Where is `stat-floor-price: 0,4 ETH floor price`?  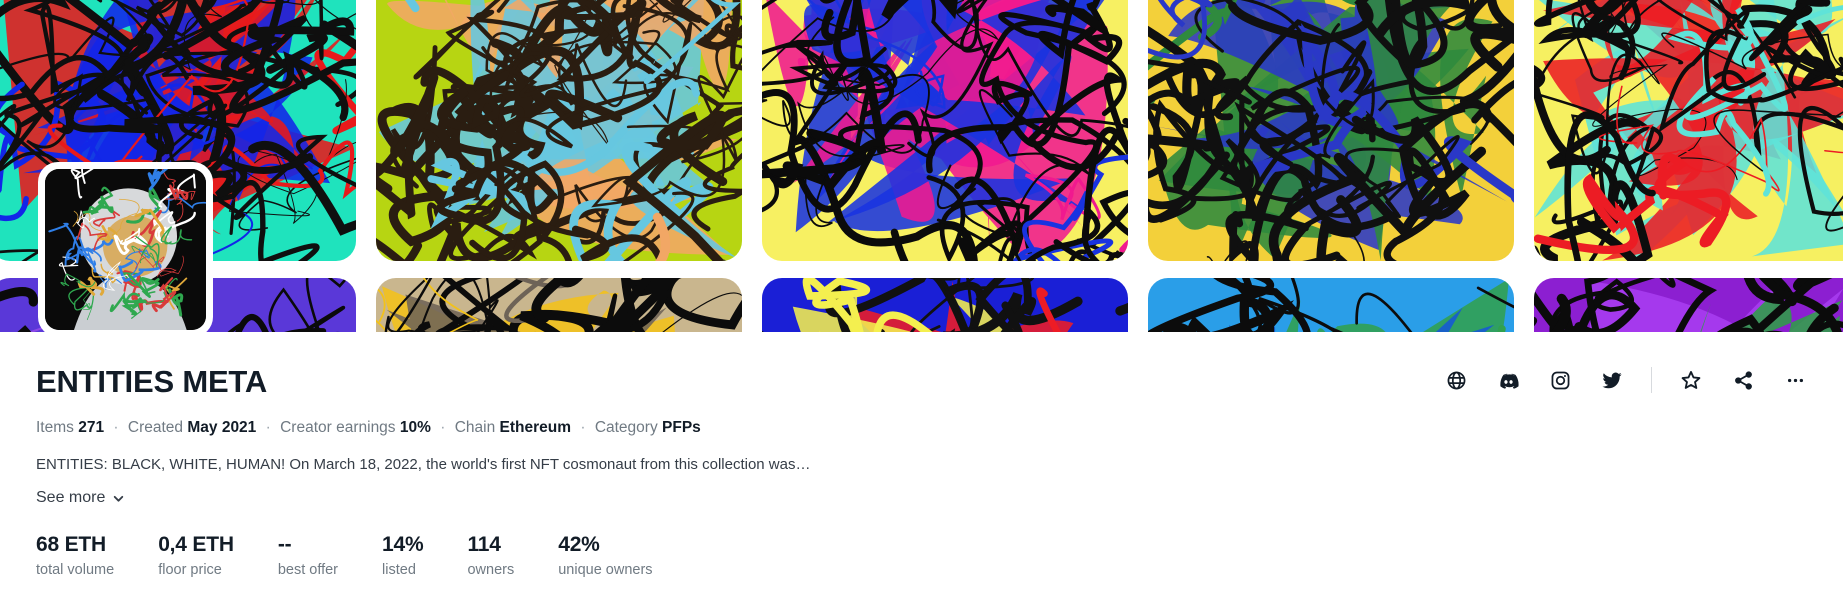
stat-floor-price: 0,4 ETH floor price is located at coordinates (196, 555).